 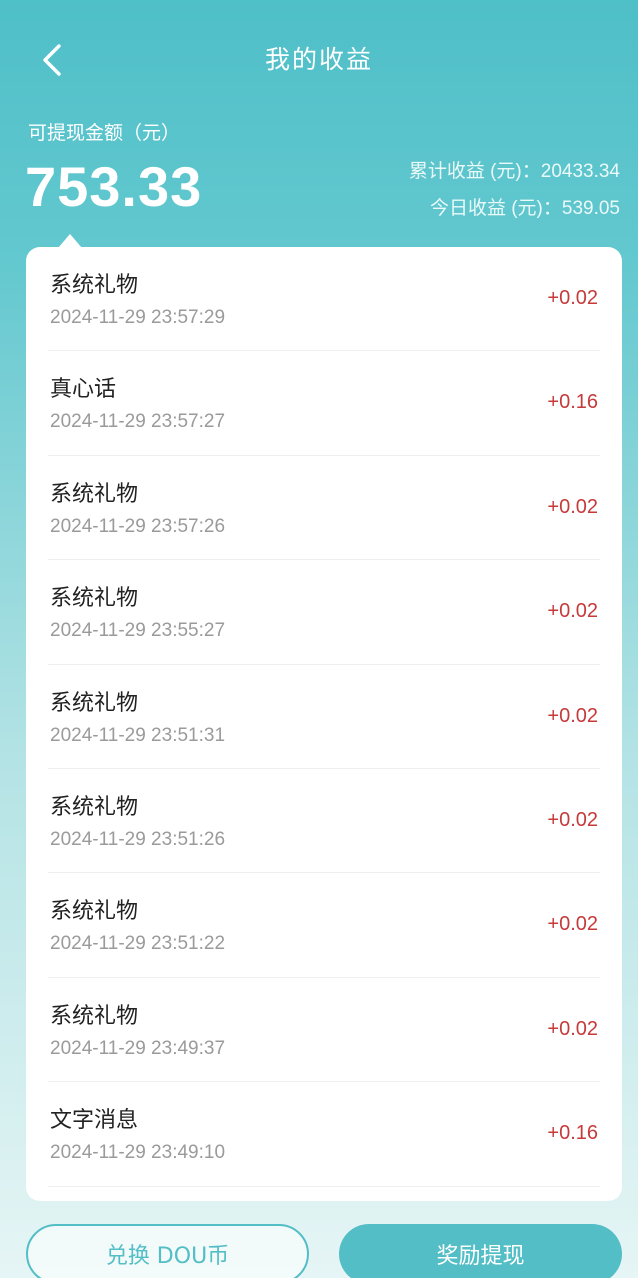 I want to click on available-amount: 753.33, so click(x=114, y=186).